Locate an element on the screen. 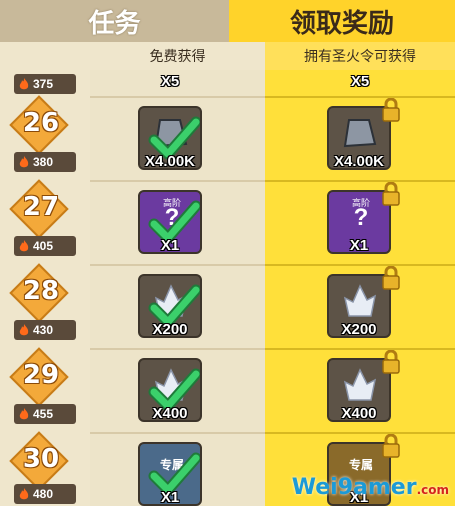 The height and width of the screenshot is (506, 455). points-badge: 375 is located at coordinates (45, 84).